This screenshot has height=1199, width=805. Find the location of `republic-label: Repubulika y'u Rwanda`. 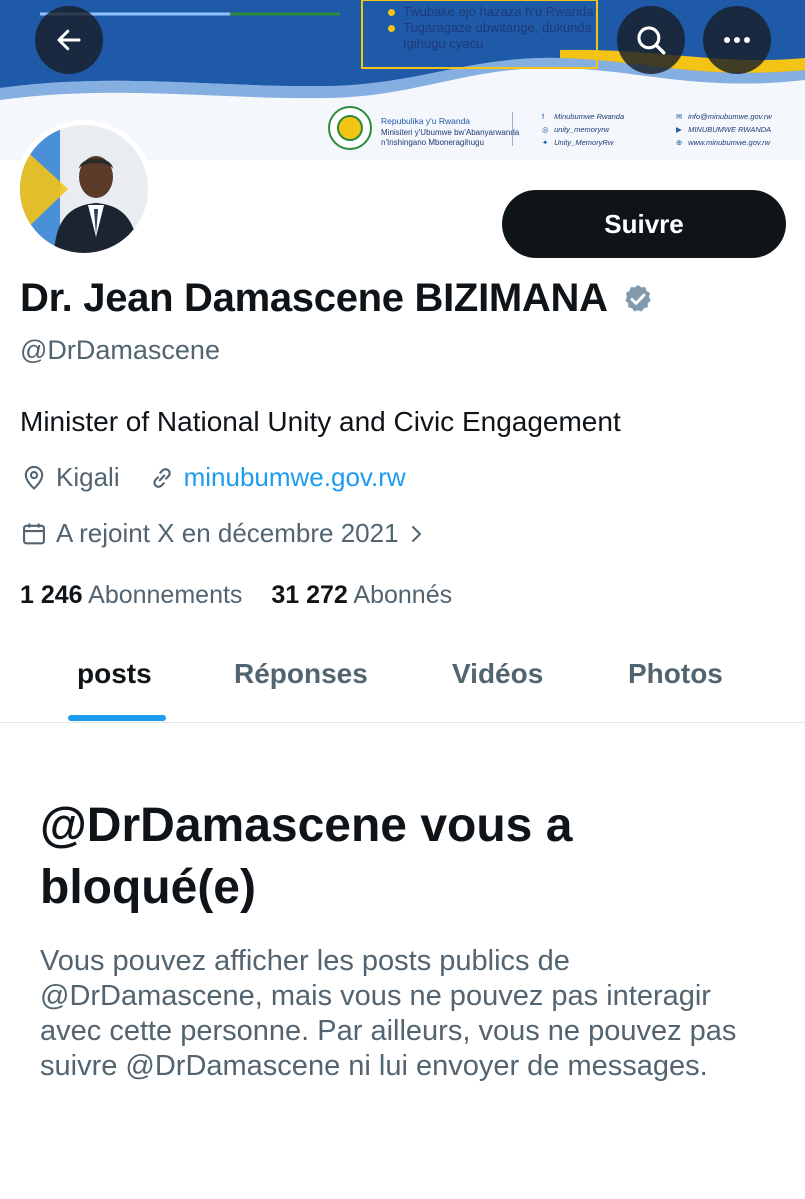

republic-label: Repubulika y'u Rwanda is located at coordinates (426, 121).